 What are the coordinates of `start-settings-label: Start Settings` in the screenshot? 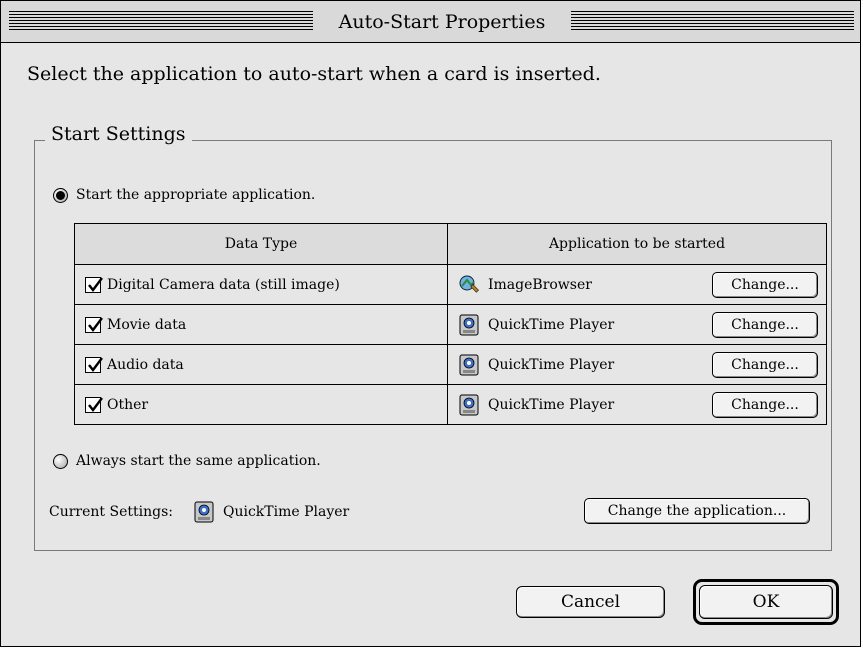 It's located at (118, 134).